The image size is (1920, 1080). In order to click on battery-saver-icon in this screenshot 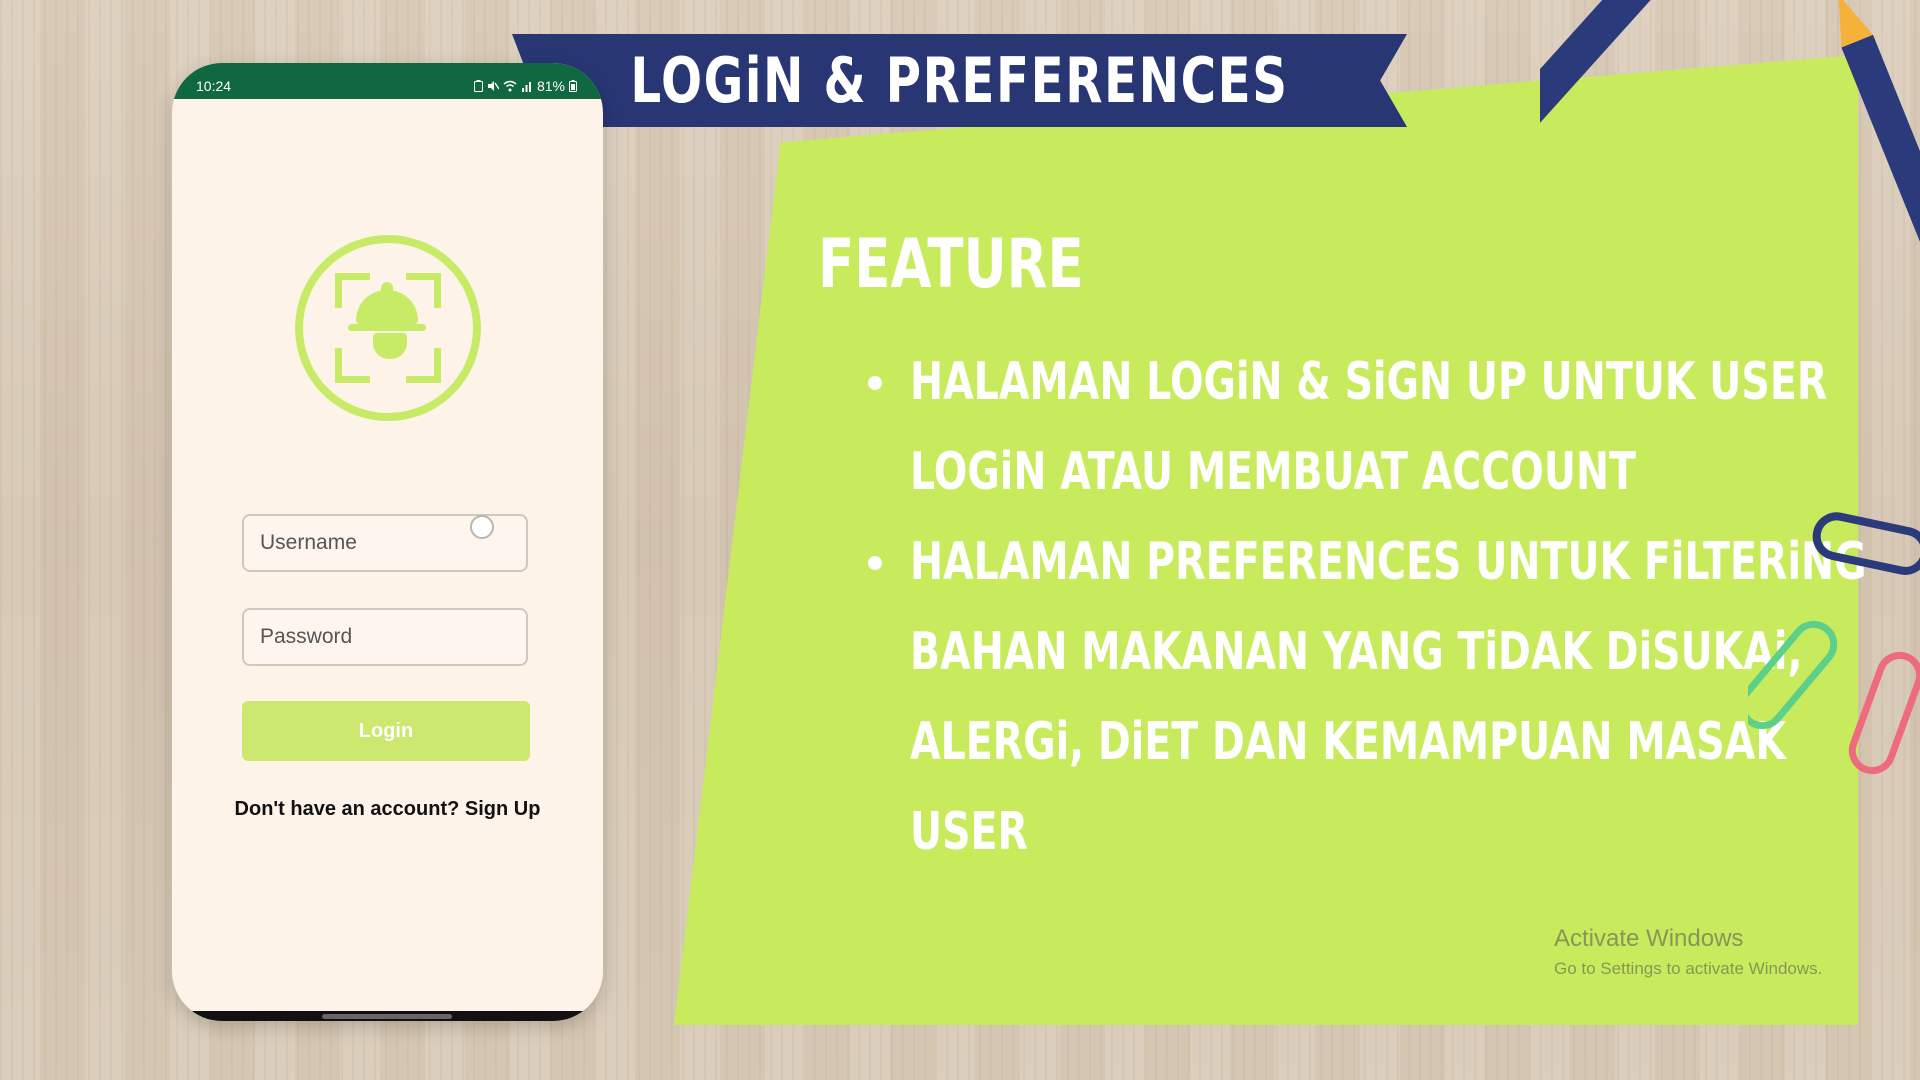, I will do `click(478, 86)`.